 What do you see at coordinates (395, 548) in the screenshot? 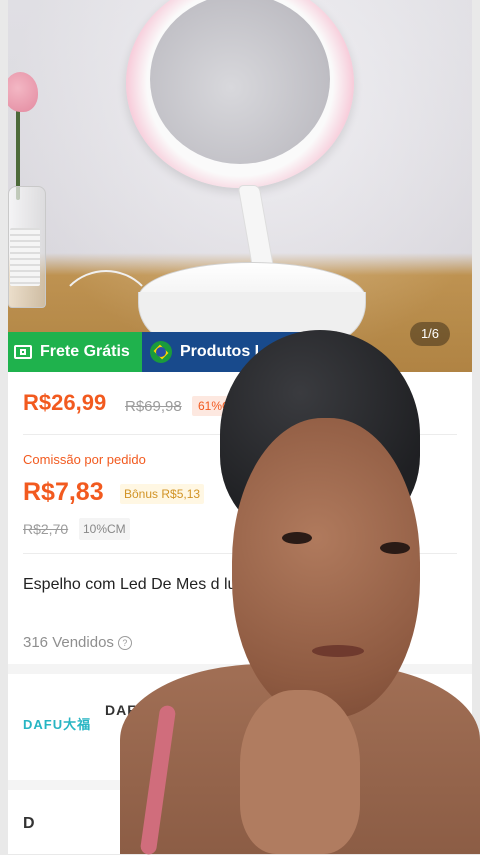
I see `presenter-right-eye` at bounding box center [395, 548].